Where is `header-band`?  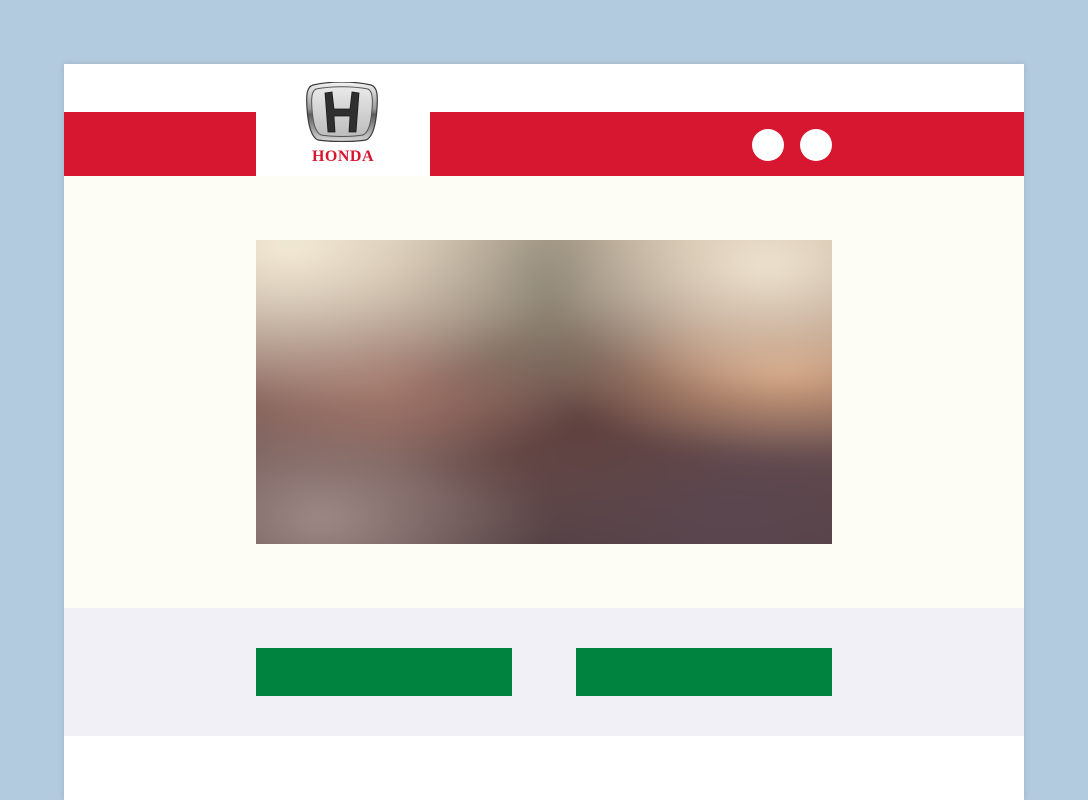 header-band is located at coordinates (544, 144).